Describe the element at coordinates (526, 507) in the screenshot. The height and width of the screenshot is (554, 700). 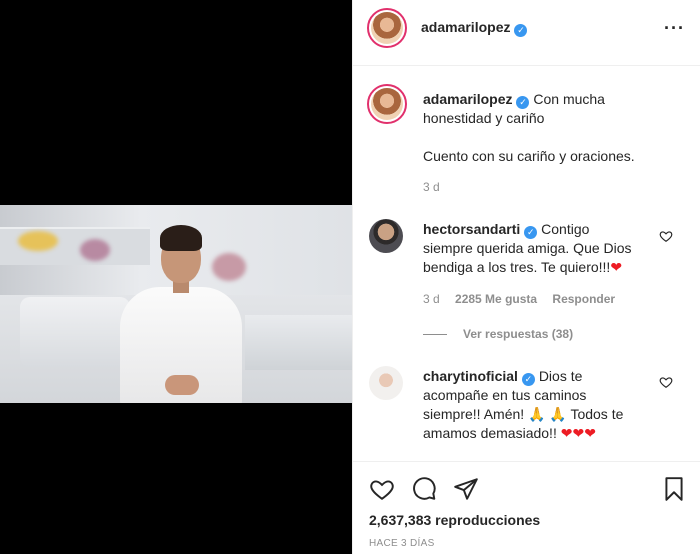
I see `post-actions: 2,637,383 reproducciones HACE 3 DÍAS` at that location.